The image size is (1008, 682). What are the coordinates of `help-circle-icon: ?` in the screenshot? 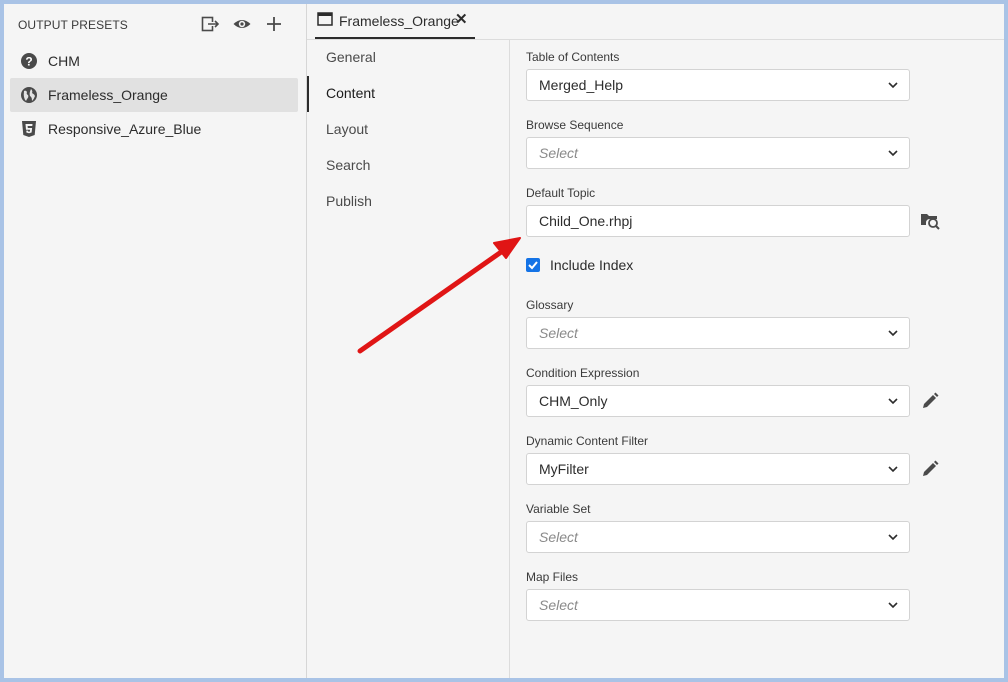 It's located at (29, 61).